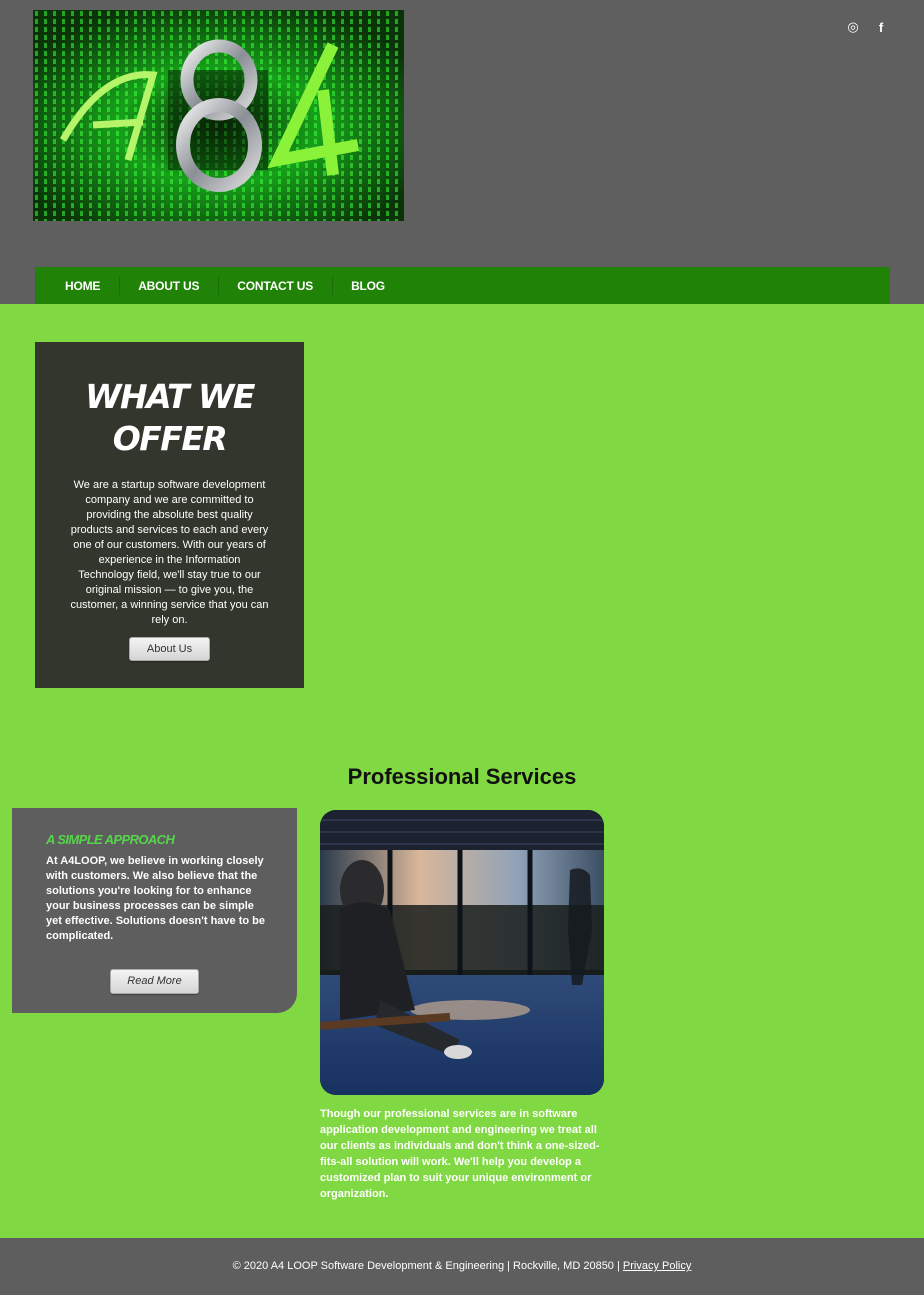 The image size is (924, 1295). What do you see at coordinates (110, 839) in the screenshot?
I see `approach-title: A SIMPLE APPROACH` at bounding box center [110, 839].